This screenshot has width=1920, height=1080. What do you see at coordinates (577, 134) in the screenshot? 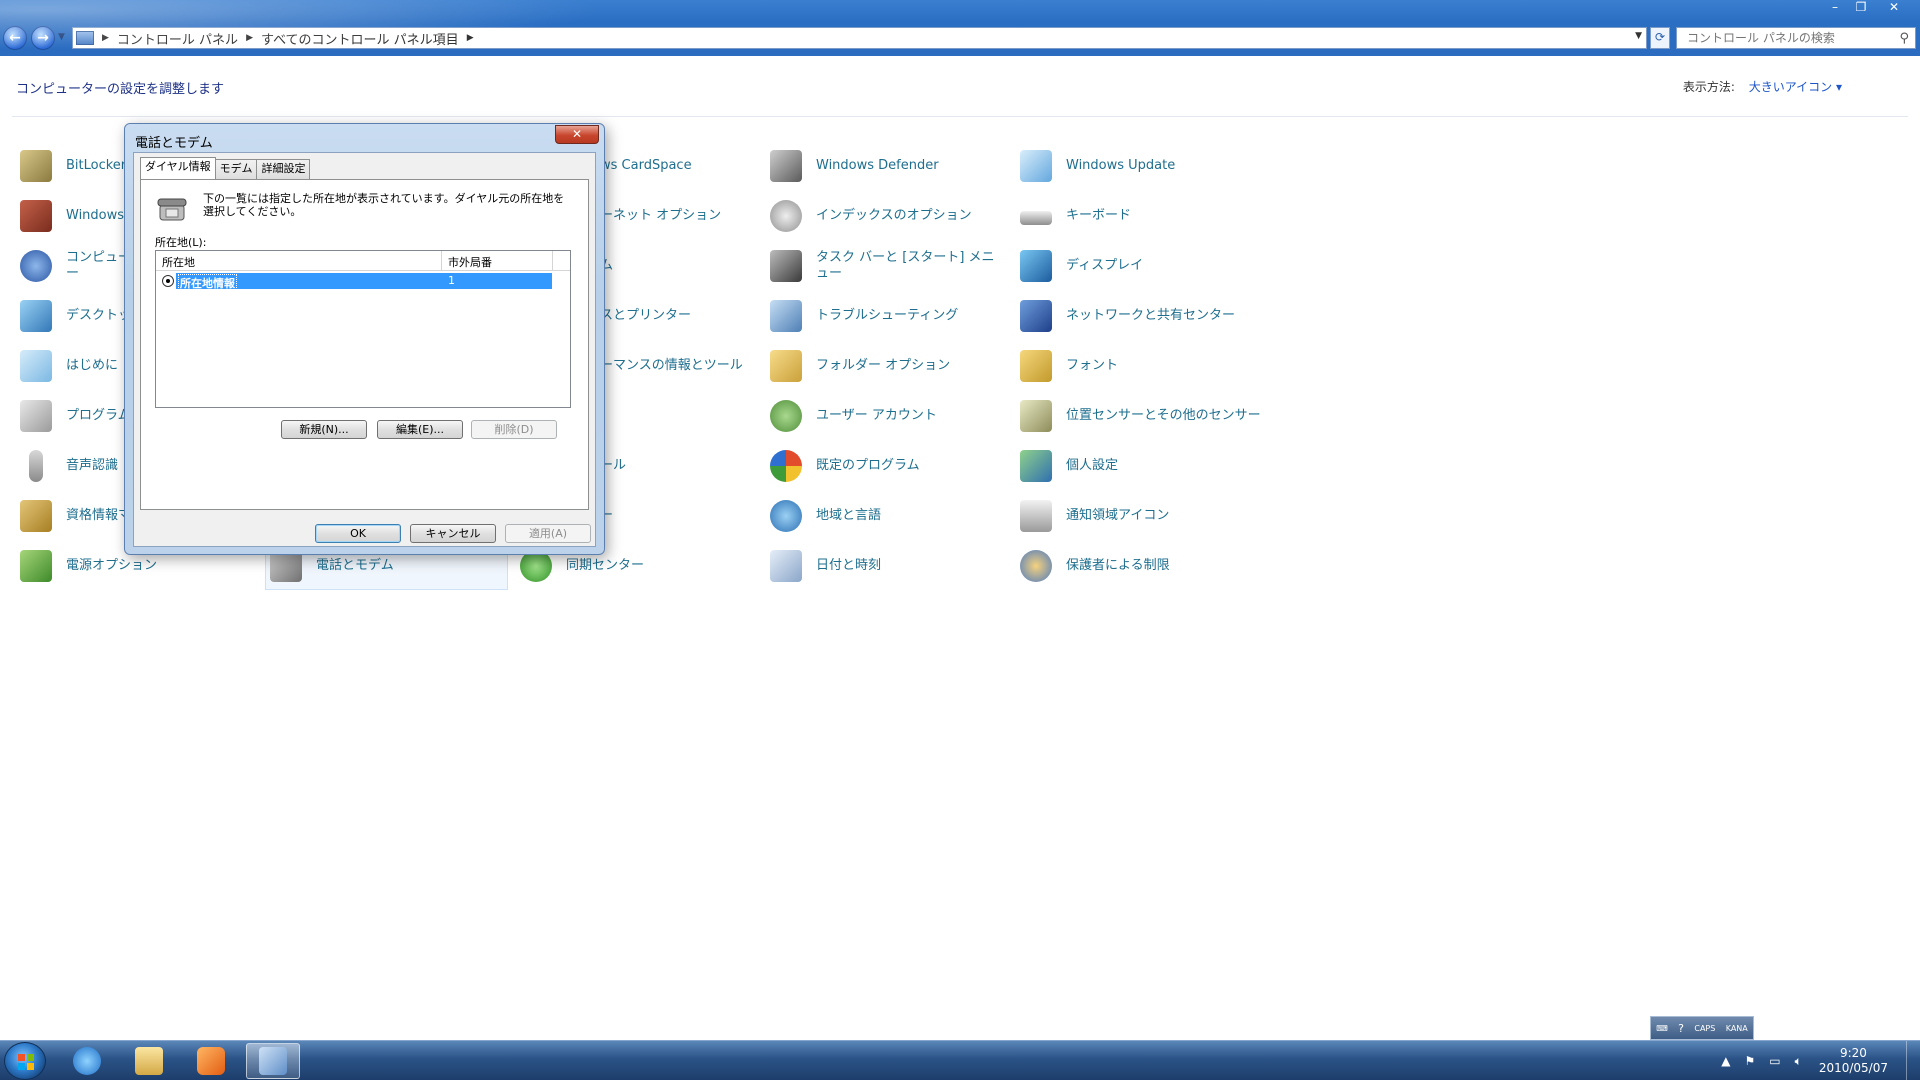
I see `dialog-close-button: ✕` at bounding box center [577, 134].